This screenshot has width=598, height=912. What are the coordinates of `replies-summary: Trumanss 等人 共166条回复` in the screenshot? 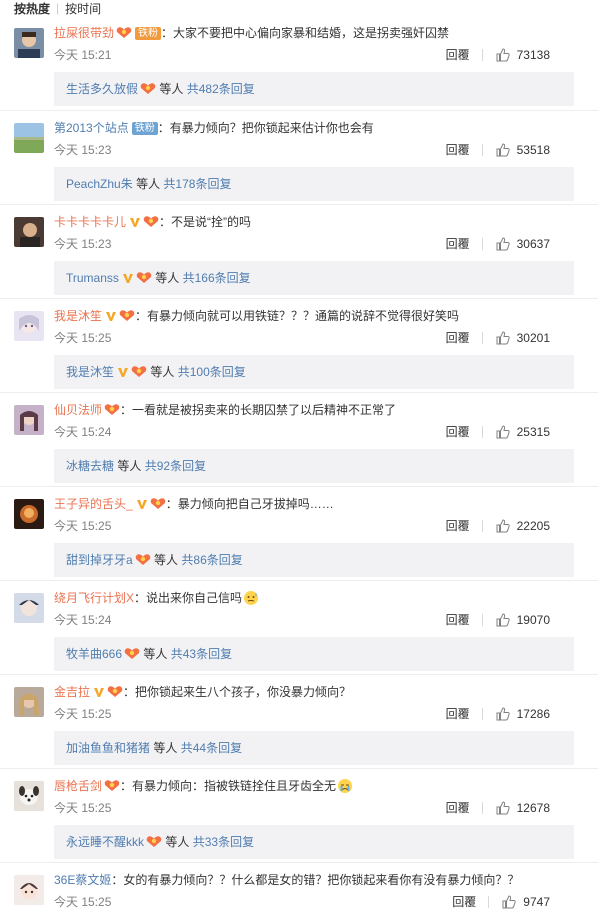 It's located at (314, 278).